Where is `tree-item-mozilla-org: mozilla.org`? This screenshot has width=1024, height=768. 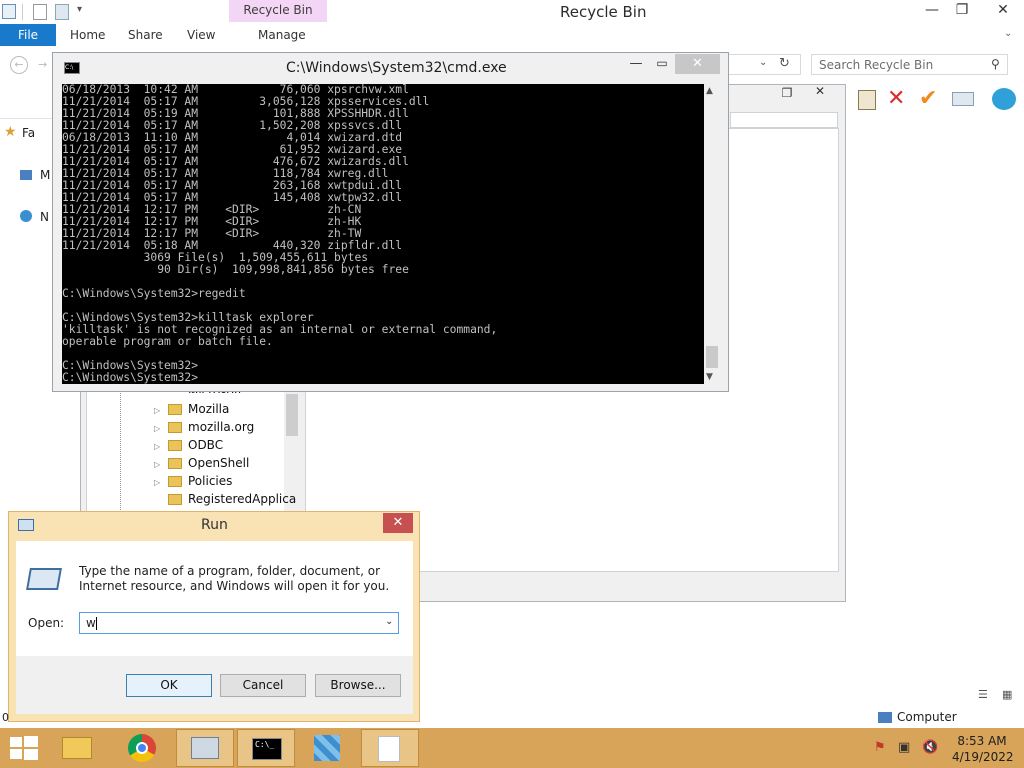 tree-item-mozilla-org: mozilla.org is located at coordinates (221, 427).